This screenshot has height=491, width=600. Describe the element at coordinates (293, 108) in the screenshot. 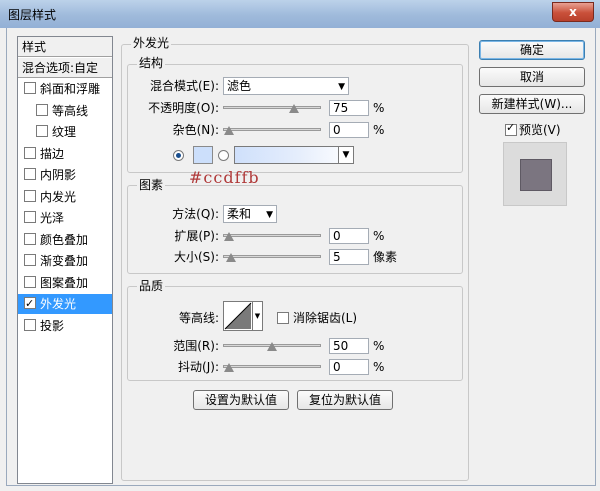

I see `opacity-slider-thumb` at that location.